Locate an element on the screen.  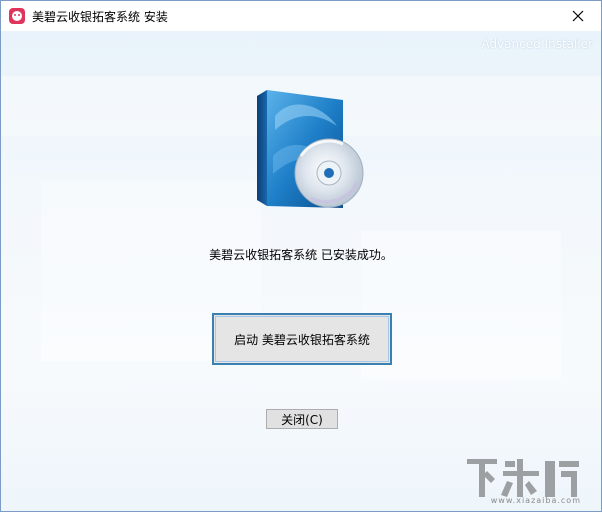
watermark-url: www.xiazaiba.com is located at coordinates (535, 500).